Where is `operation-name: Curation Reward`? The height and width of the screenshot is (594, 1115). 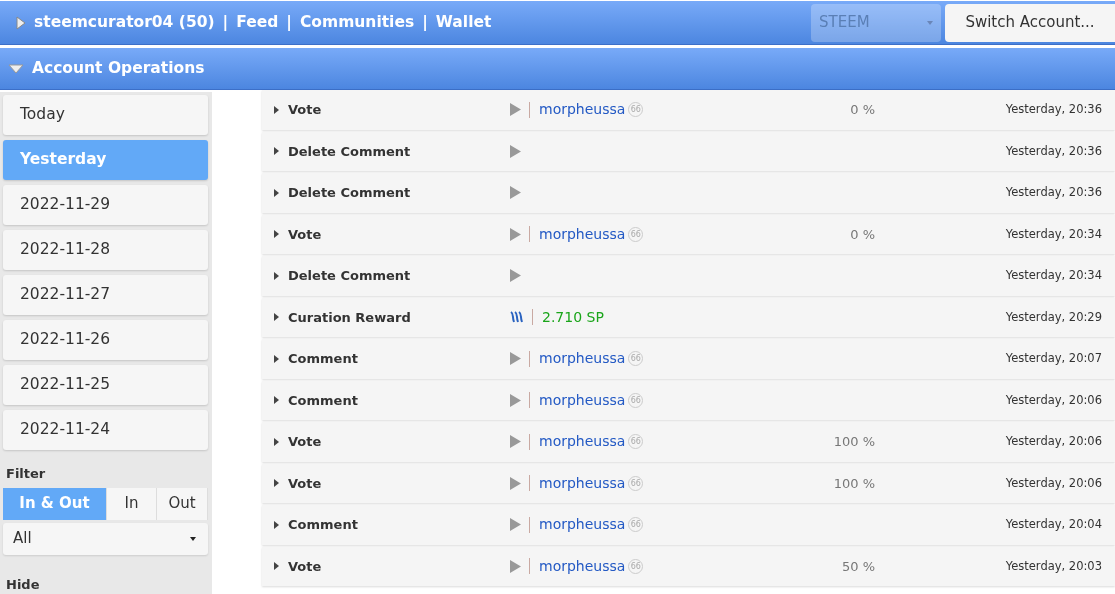
operation-name: Curation Reward is located at coordinates (350, 317).